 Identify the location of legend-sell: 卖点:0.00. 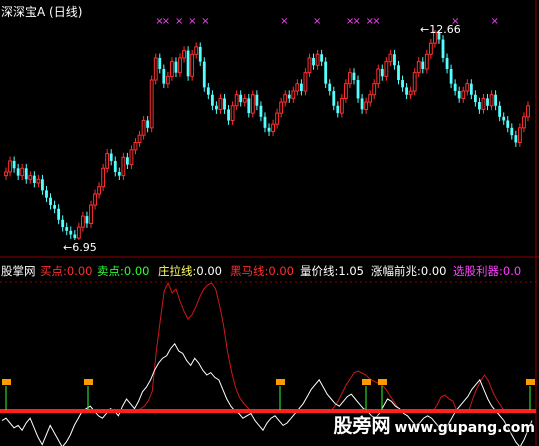
(123, 271).